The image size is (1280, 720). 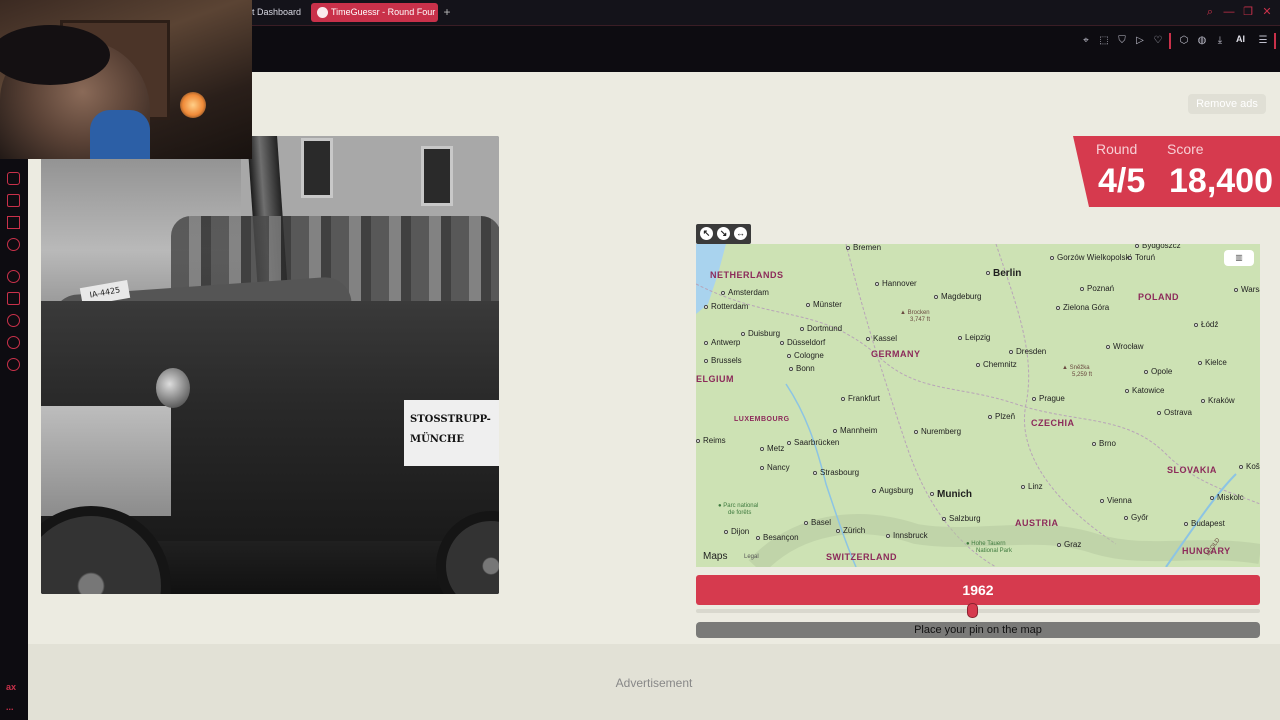 I want to click on expand-map-icon: ↖, so click(x=706, y=233).